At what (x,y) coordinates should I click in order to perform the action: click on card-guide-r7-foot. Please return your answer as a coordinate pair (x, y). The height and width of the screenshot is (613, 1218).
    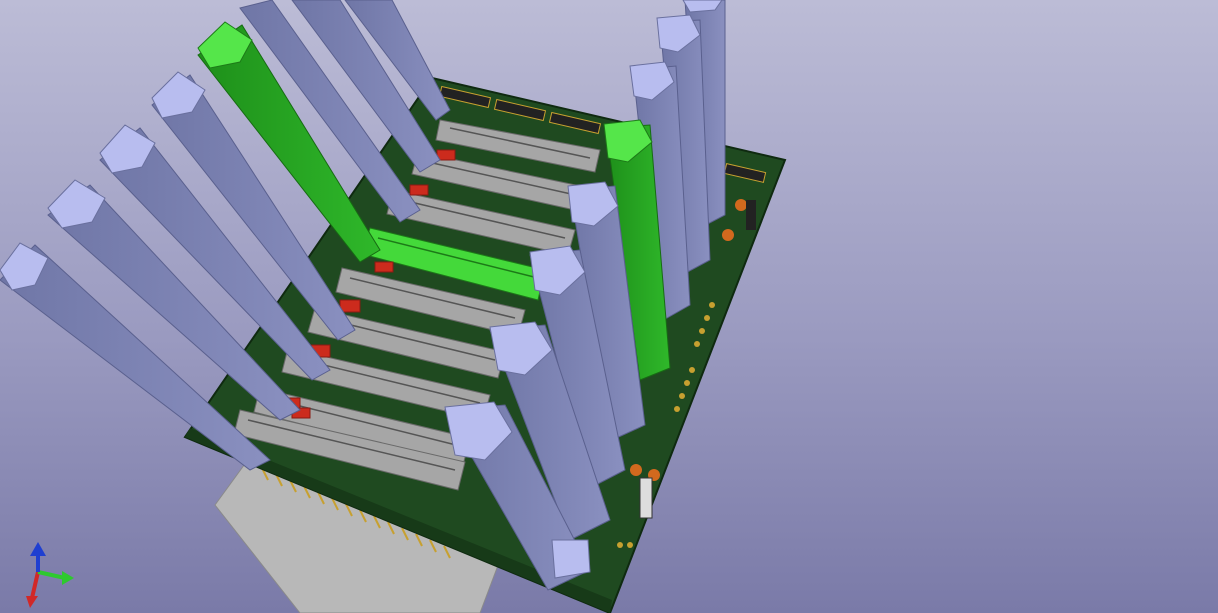
    Looking at the image, I should click on (571, 559).